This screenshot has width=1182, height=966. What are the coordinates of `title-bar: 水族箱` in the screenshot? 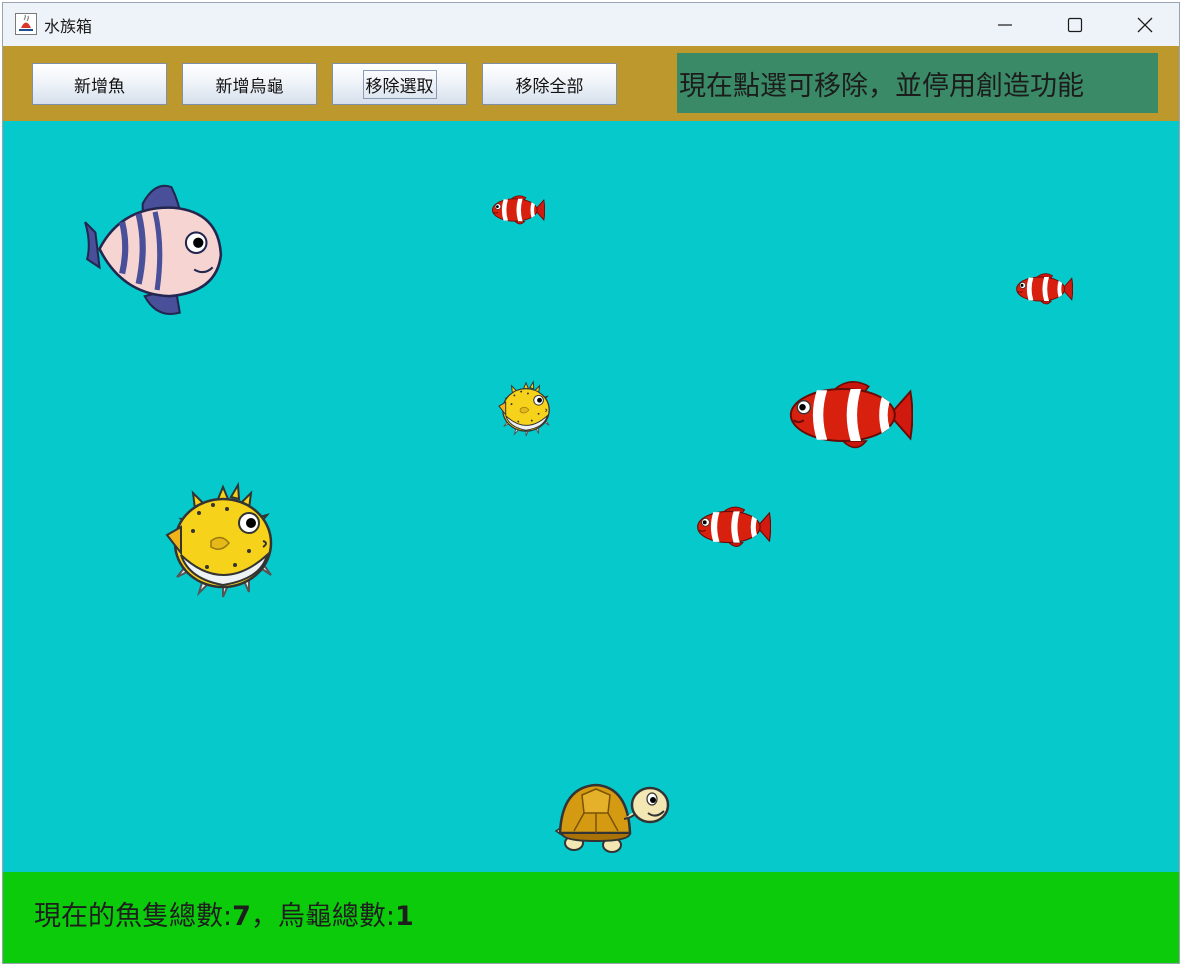 It's located at (591, 24).